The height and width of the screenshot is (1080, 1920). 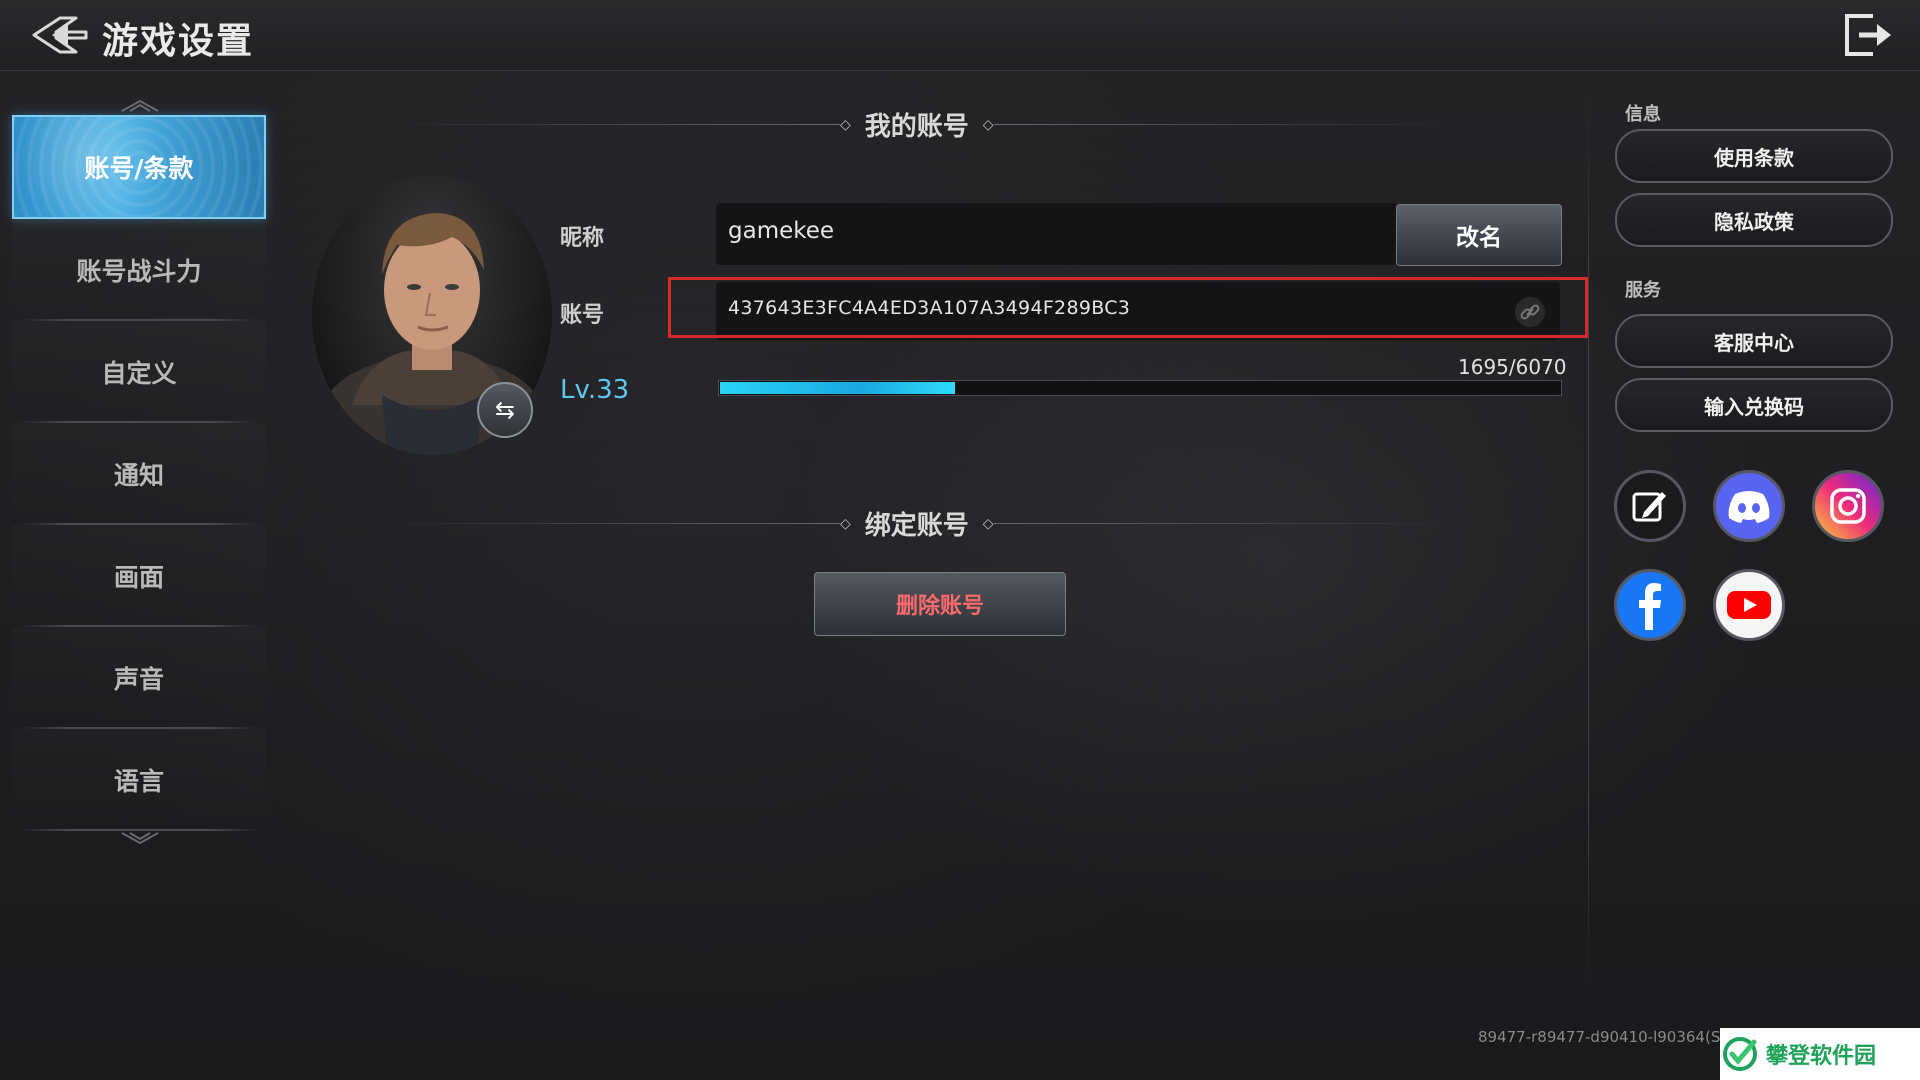 I want to click on section-title: 绑定账号, so click(x=916, y=526).